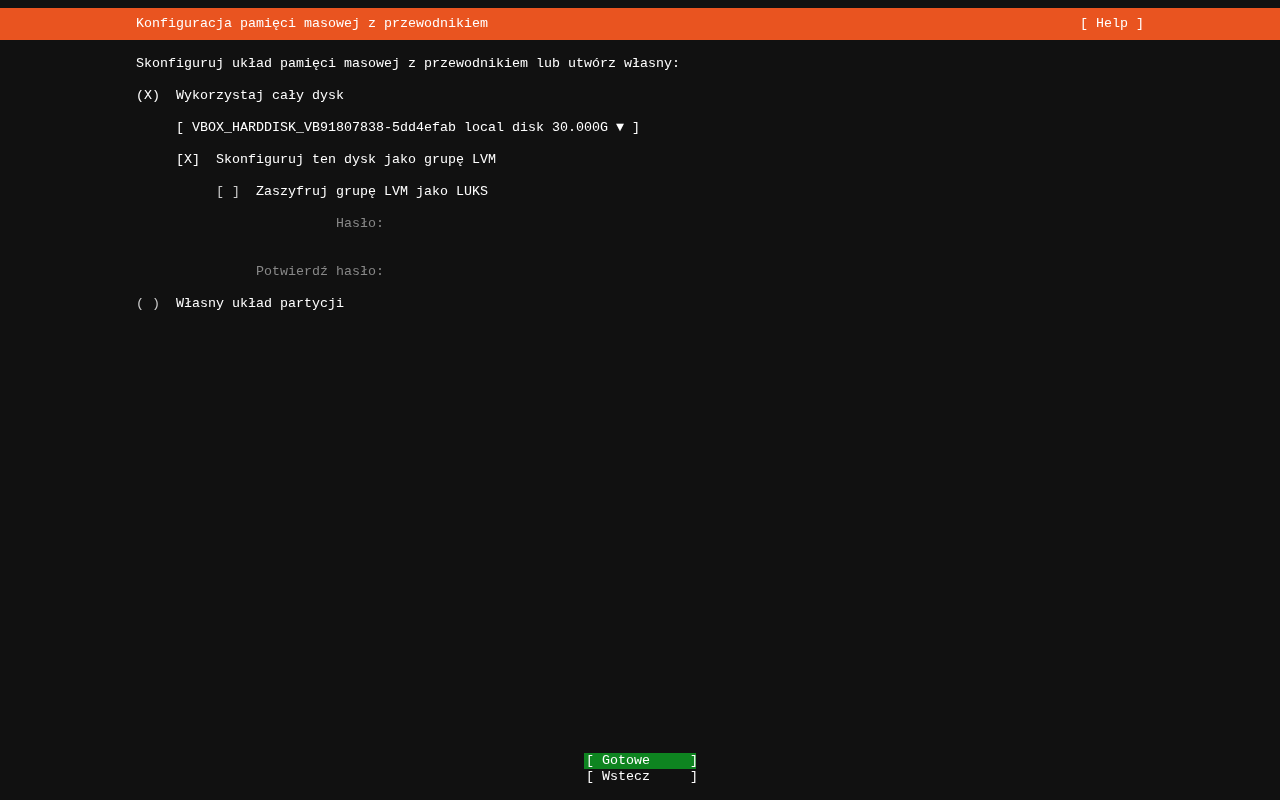 This screenshot has width=1280, height=800. I want to click on intro-text: Skonfiguruj układ pamięci masowej z przewodnikiem lub utwórz własny:, so click(408, 64).